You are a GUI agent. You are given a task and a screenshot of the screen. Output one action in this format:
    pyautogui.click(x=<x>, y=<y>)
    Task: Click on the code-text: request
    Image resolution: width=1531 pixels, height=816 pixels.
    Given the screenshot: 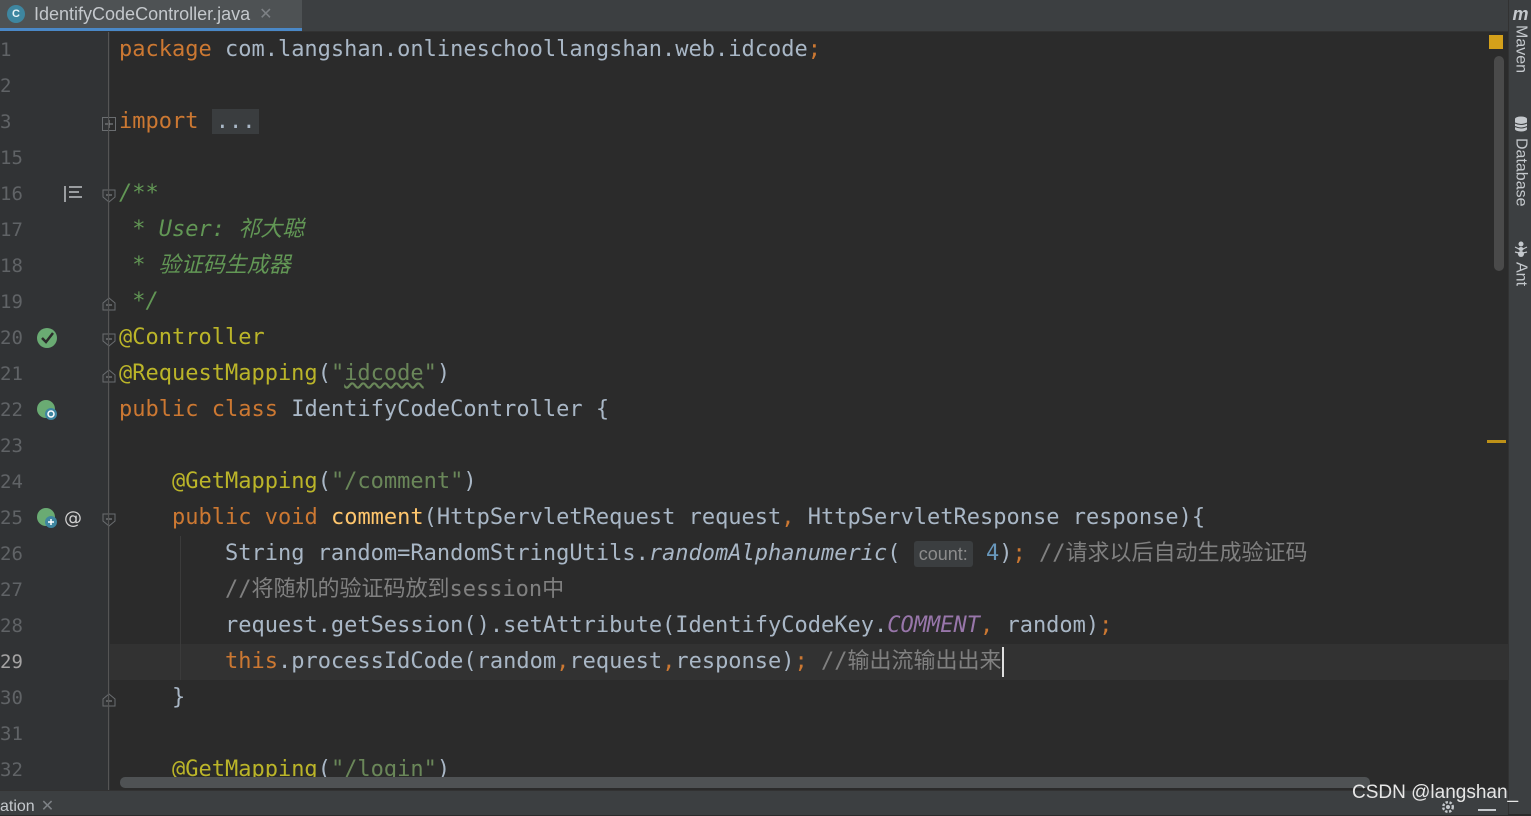 What is the action you would take?
    pyautogui.click(x=616, y=661)
    